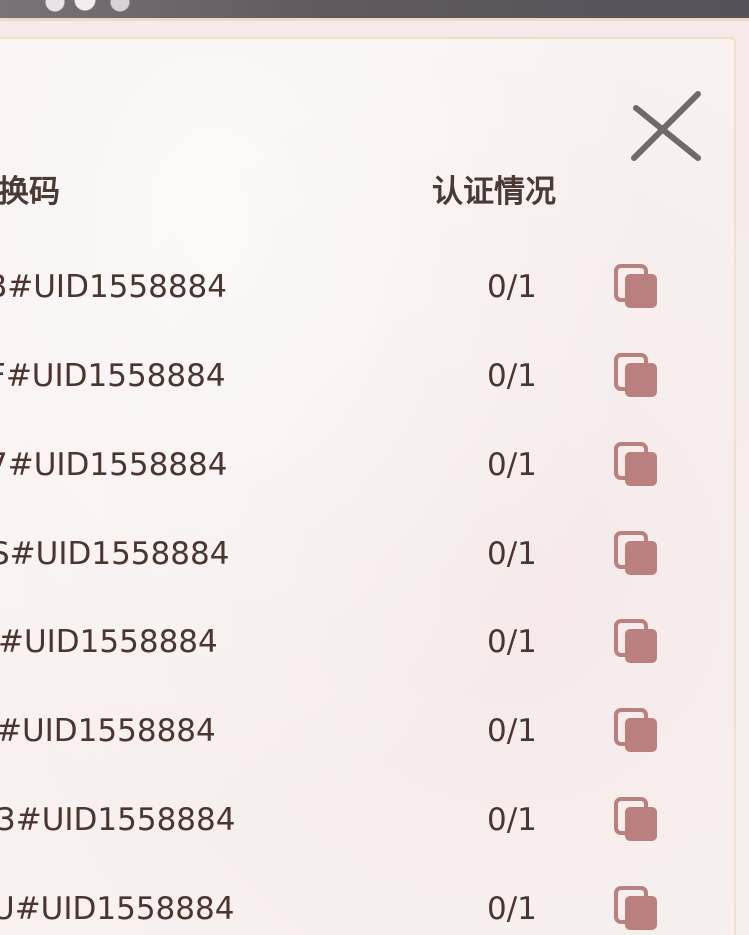 Image resolution: width=749 pixels, height=935 pixels. Describe the element at coordinates (114, 465) in the screenshot. I see `redeem-code: 7#UID1558884` at that location.